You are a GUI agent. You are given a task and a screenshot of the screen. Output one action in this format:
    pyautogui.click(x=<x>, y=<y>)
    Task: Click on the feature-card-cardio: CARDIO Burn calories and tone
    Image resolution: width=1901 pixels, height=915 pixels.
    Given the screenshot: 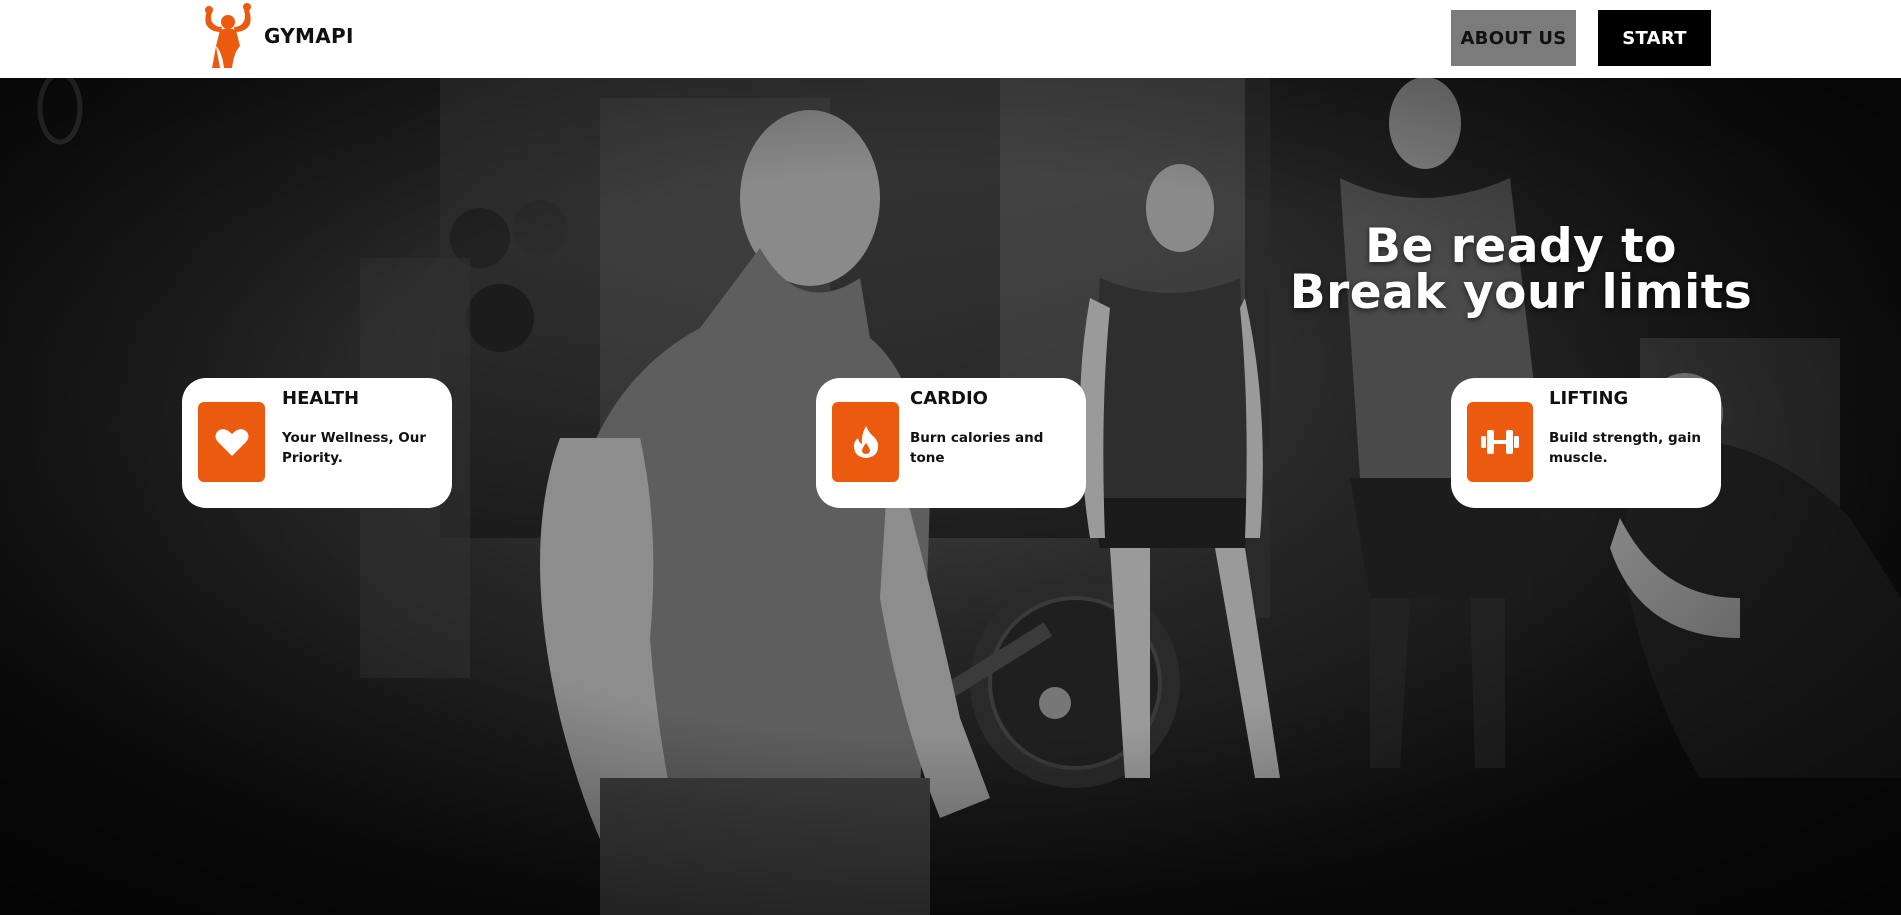 What is the action you would take?
    pyautogui.click(x=951, y=443)
    